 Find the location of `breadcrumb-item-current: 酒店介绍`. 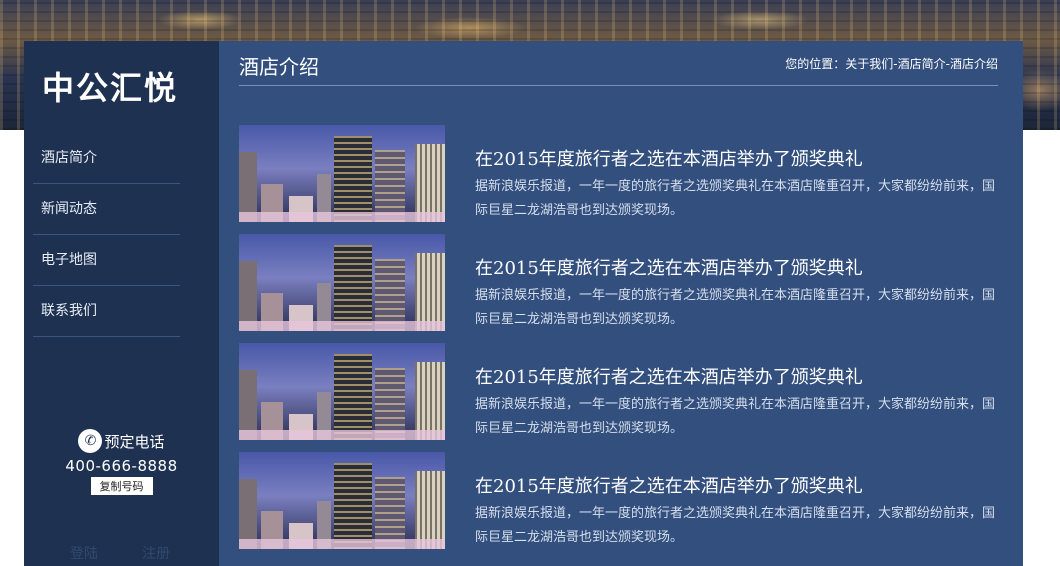

breadcrumb-item-current: 酒店介绍 is located at coordinates (973, 64).